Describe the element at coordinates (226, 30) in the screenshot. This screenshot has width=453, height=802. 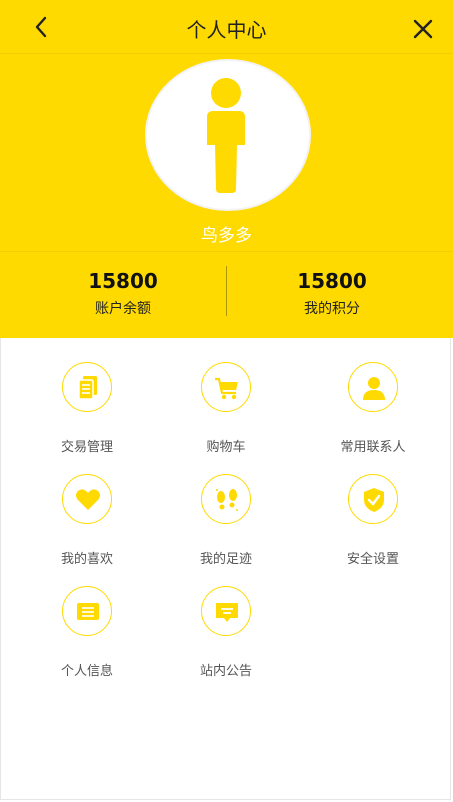
I see `page-title: 个人中心` at that location.